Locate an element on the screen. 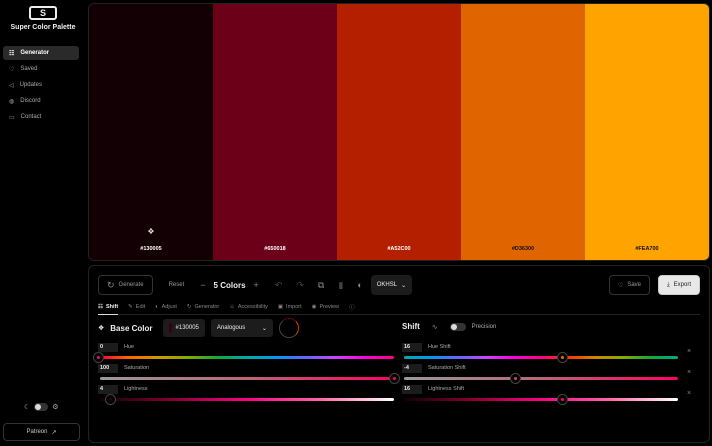 Image resolution: width=712 pixels, height=446 pixels. tab-import: ▣ Import is located at coordinates (290, 307).